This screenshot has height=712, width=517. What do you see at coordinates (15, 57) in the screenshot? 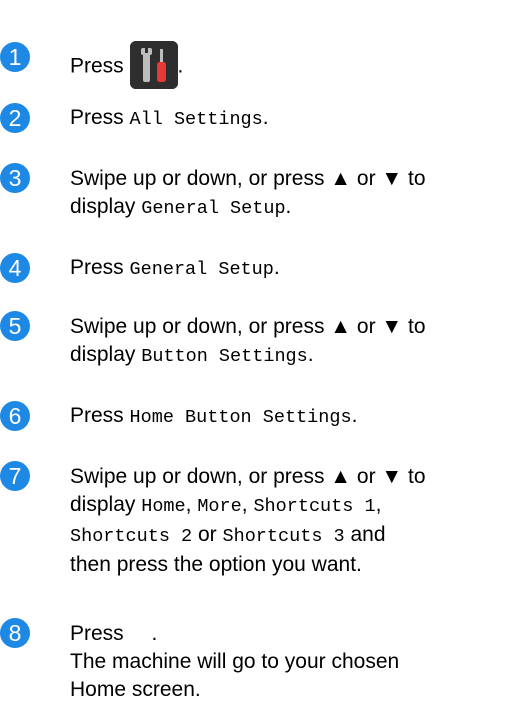
I see `step-number-1: 1` at bounding box center [15, 57].